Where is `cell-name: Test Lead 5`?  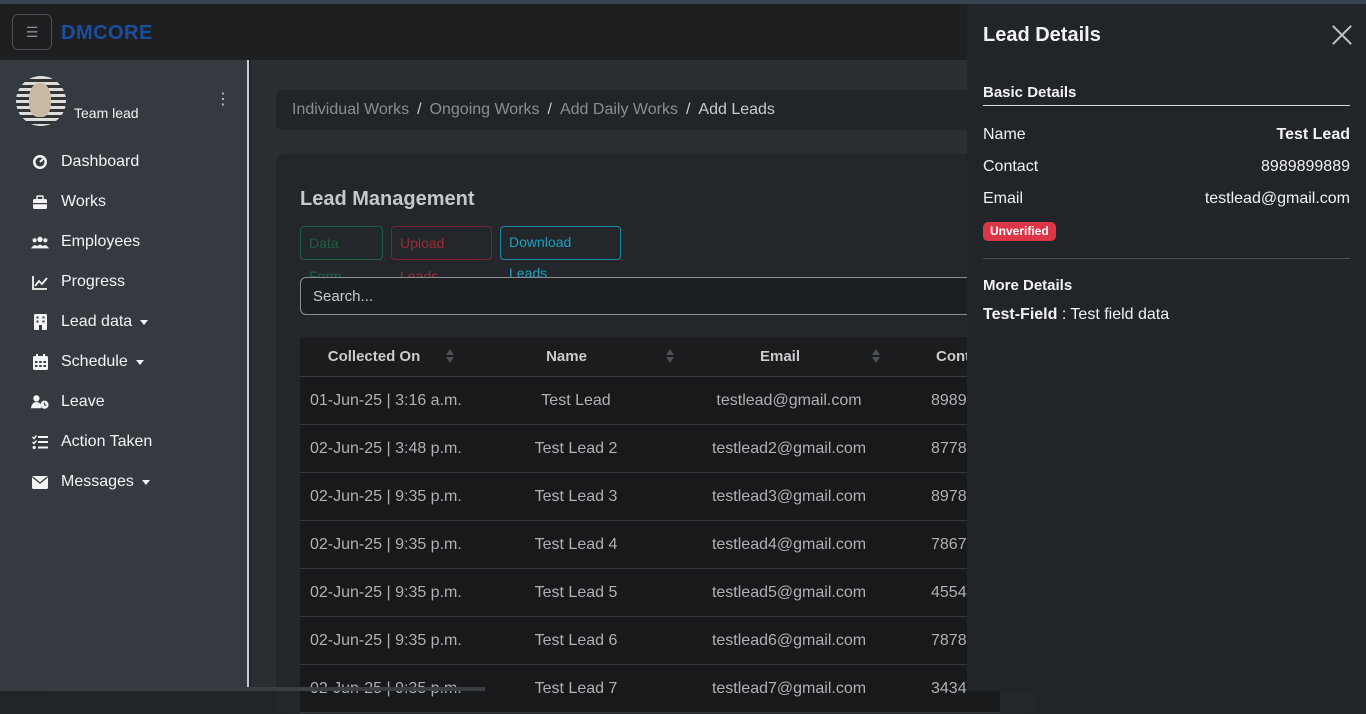
cell-name: Test Lead 5 is located at coordinates (576, 592).